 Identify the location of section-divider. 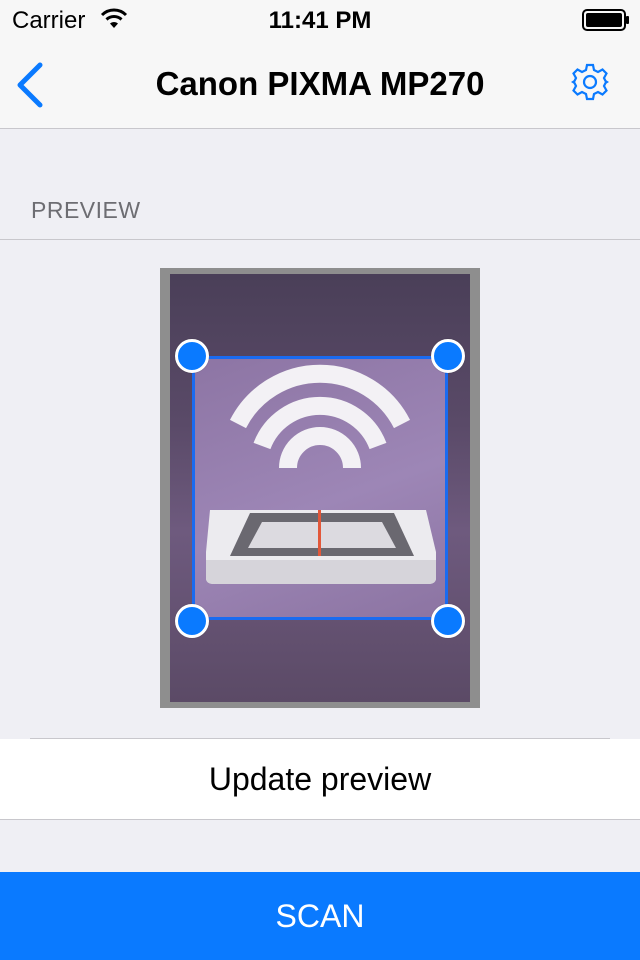
(320, 239).